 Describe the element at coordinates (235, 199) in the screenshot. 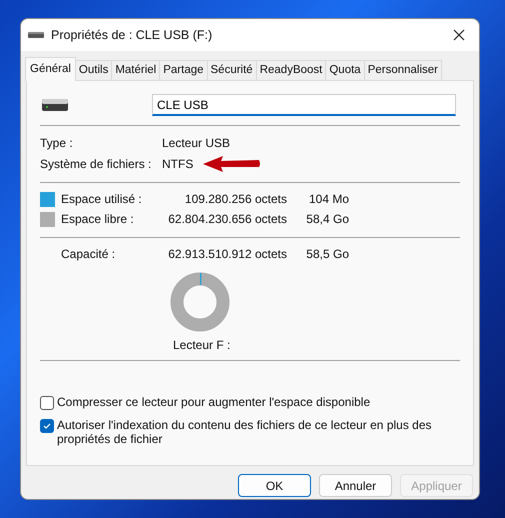

I see `space-bytes: 109.280.256 octets` at that location.